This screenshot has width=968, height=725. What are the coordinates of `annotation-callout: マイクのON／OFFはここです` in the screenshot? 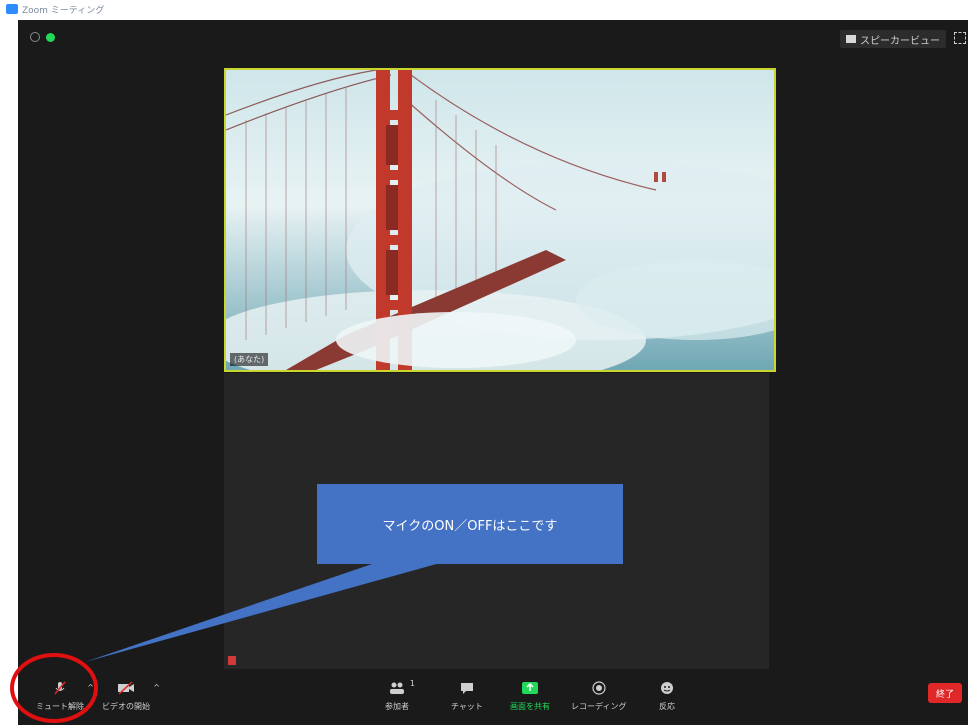 It's located at (470, 524).